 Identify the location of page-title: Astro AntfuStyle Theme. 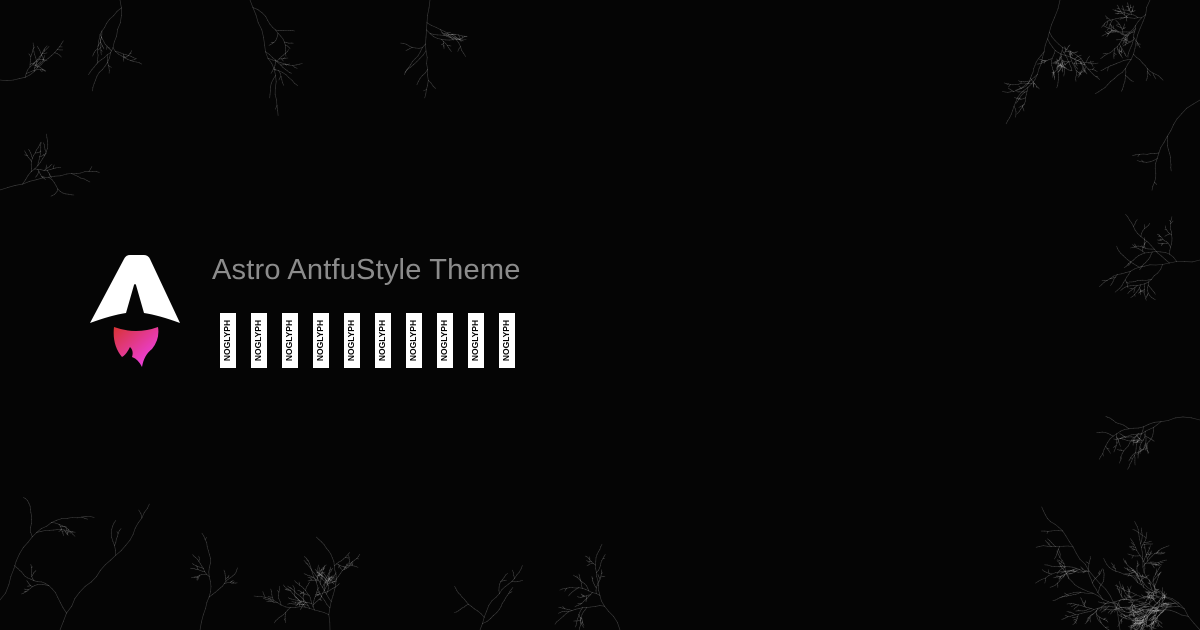
(366, 270).